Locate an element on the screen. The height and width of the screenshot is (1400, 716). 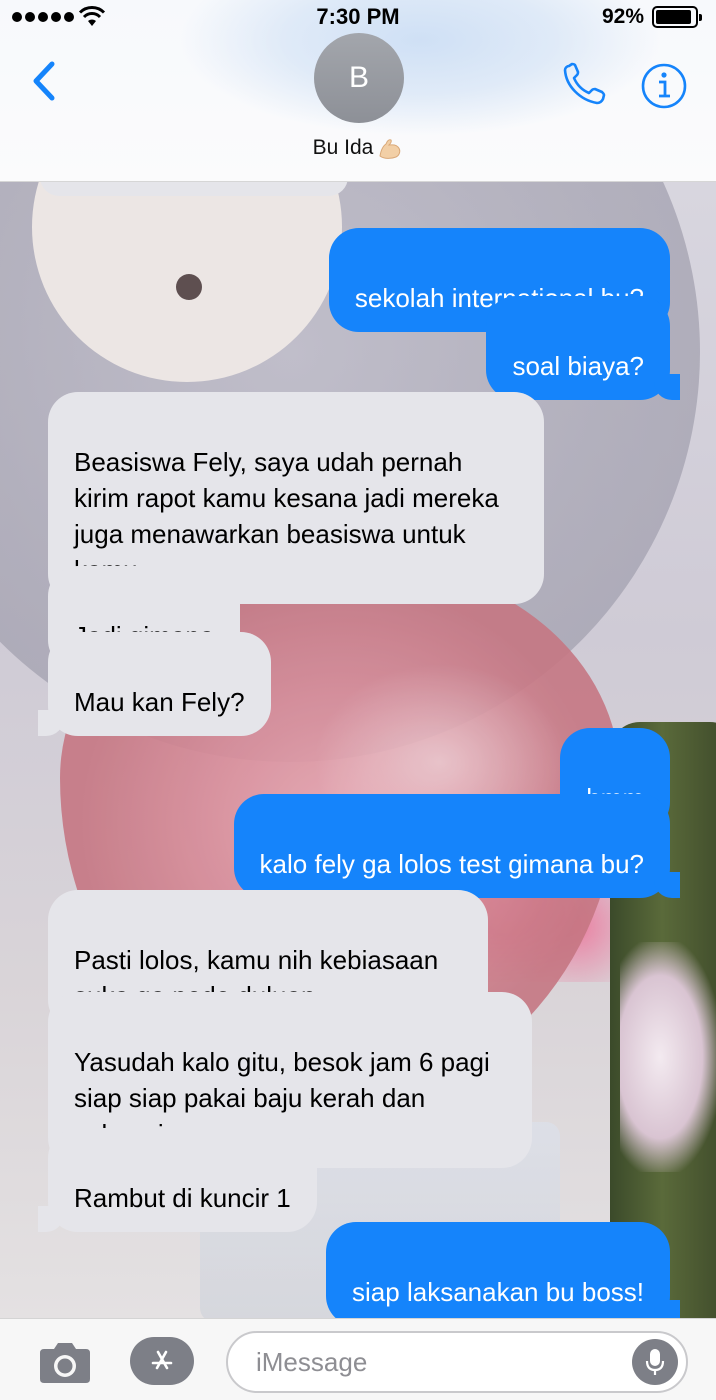
status-bar: 7:30 PM 92% is located at coordinates (358, 17).